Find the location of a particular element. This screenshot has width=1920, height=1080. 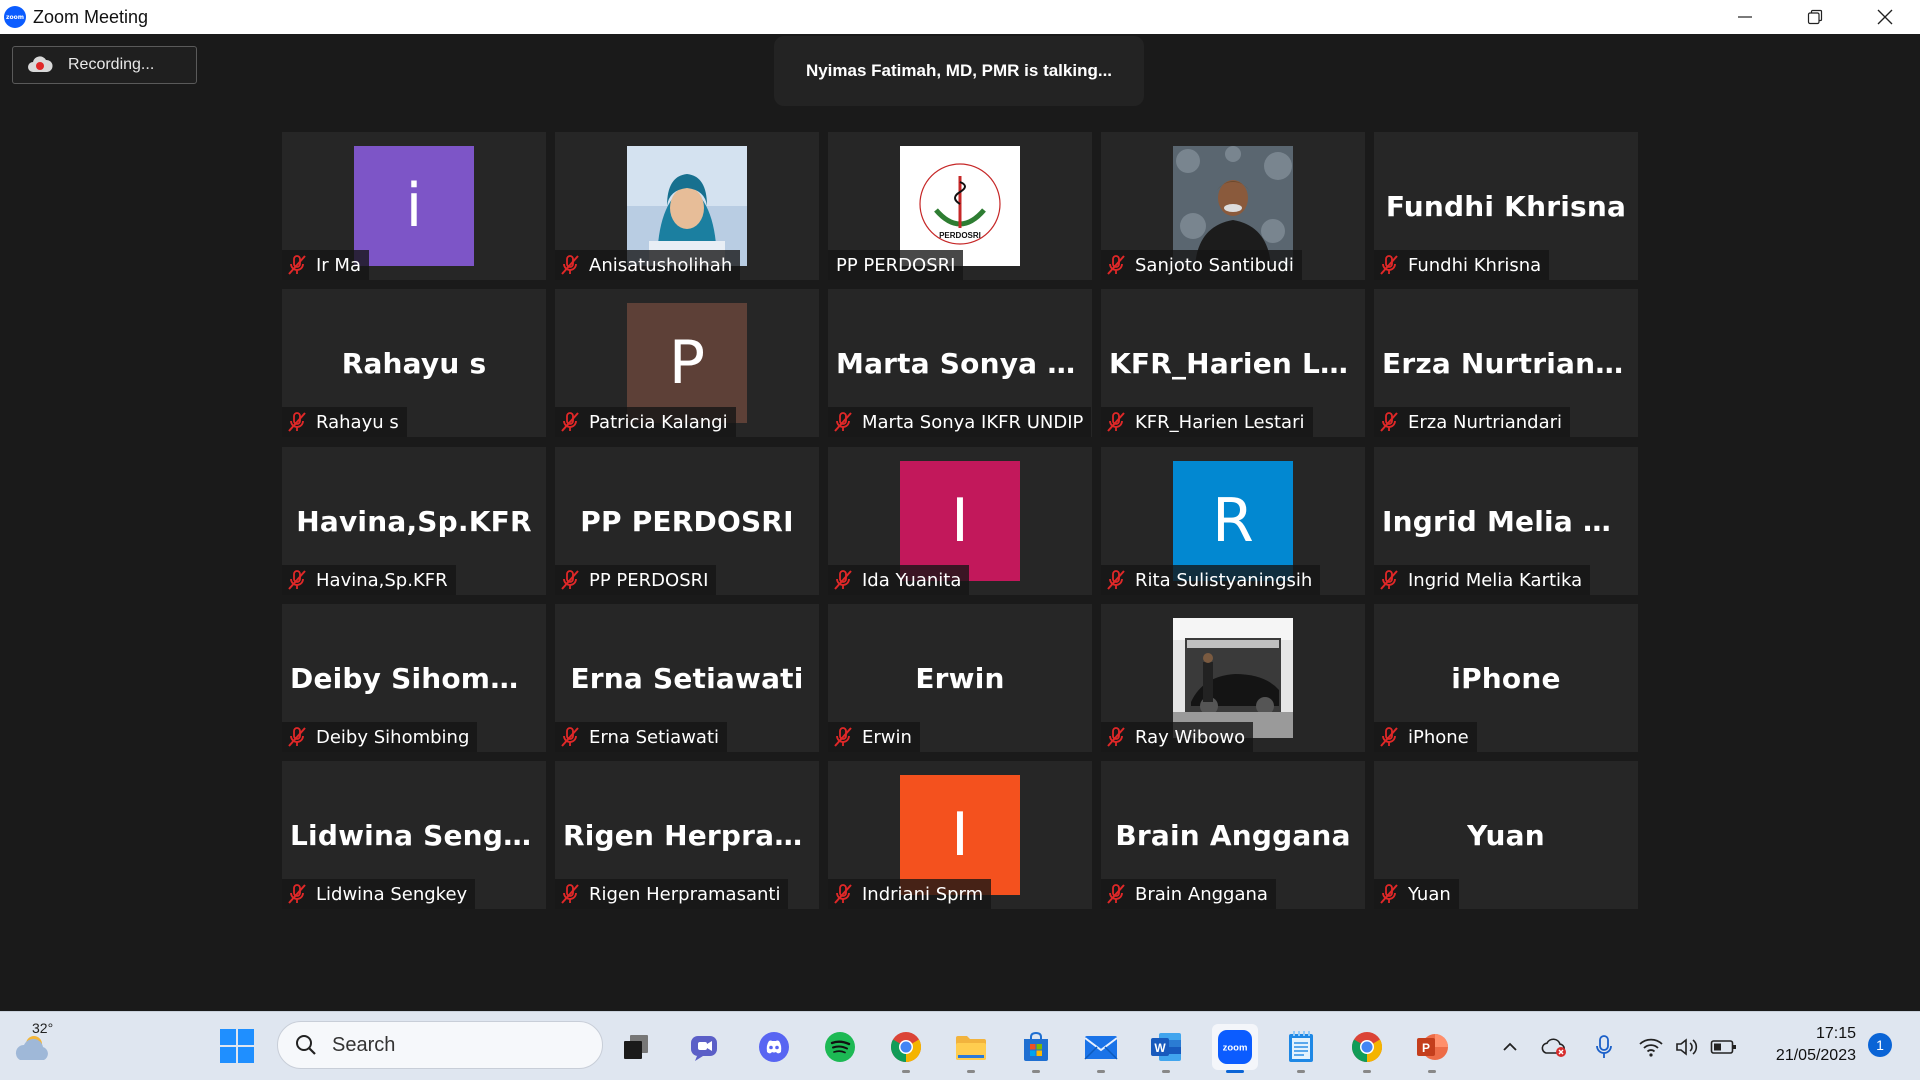

participant-name-label: KFR_Harien Lestari is located at coordinates (1207, 422).